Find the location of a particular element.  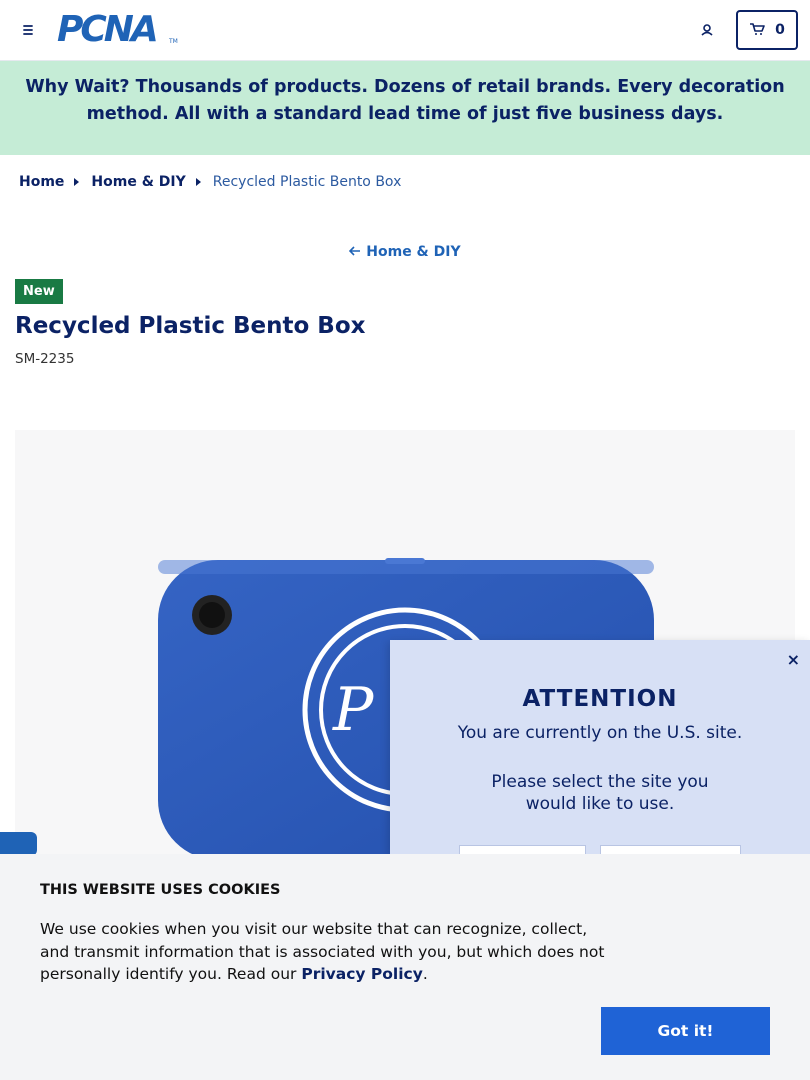

pcna-logo: PCNA TM is located at coordinates (117, 30).